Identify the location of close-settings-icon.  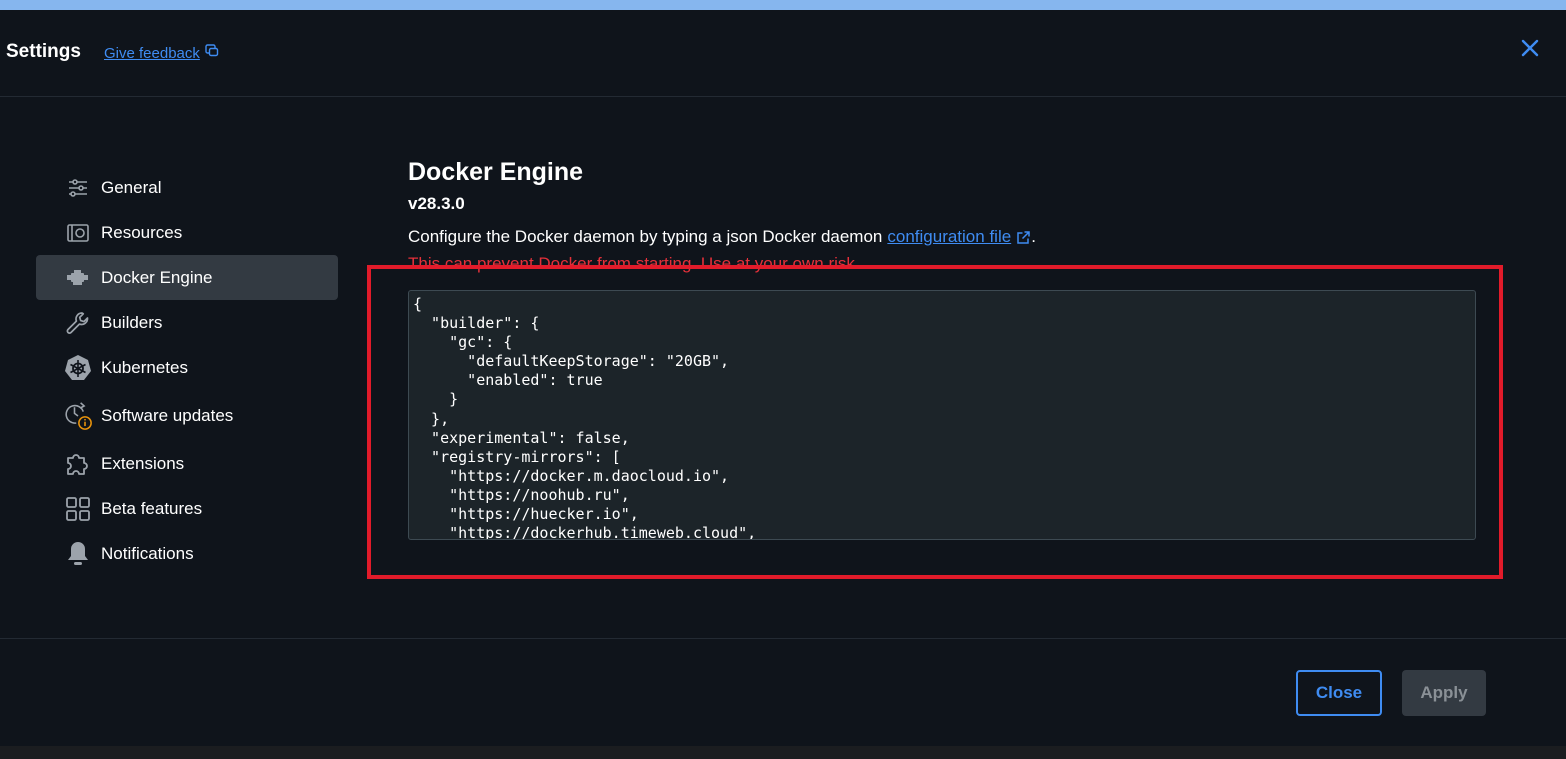
(1531, 49).